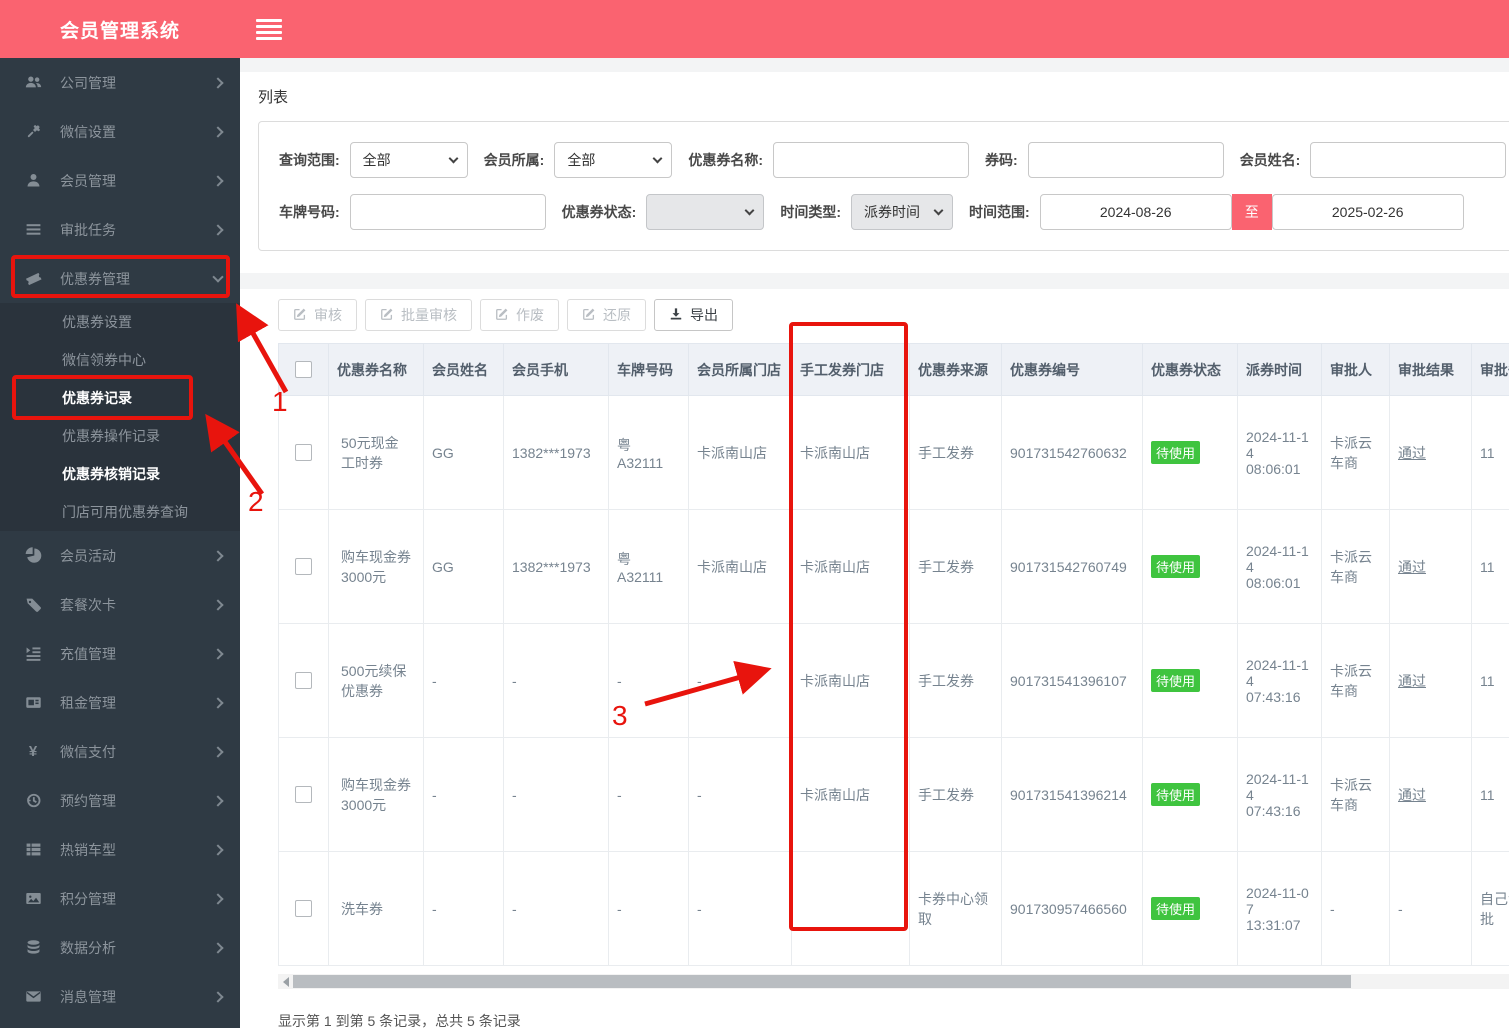 The height and width of the screenshot is (1028, 1509). What do you see at coordinates (1251, 212) in the screenshot?
I see `date-to-button: 至` at bounding box center [1251, 212].